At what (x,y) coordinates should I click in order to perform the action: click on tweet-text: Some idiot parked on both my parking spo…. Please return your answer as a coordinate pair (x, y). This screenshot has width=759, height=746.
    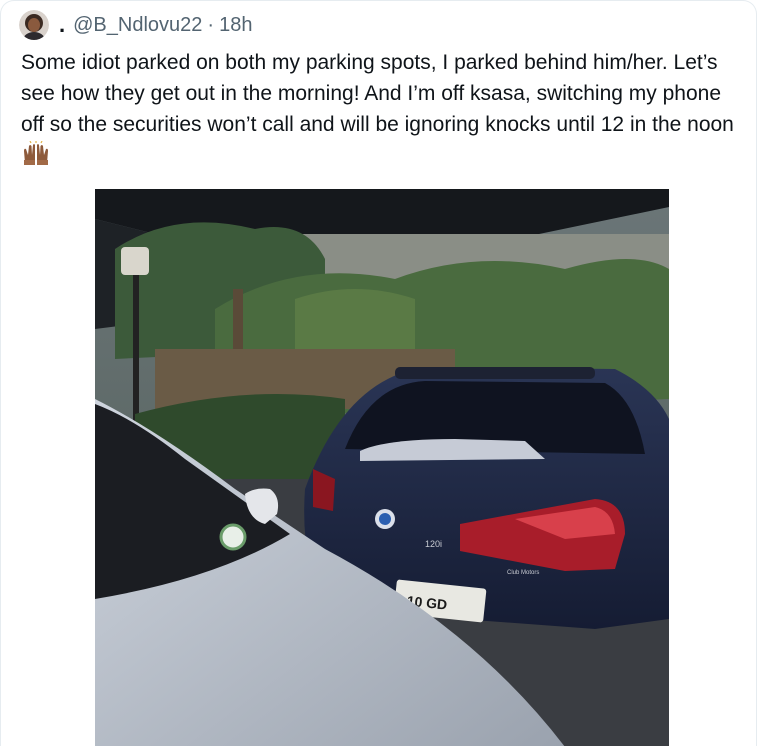
    Looking at the image, I should click on (377, 93).